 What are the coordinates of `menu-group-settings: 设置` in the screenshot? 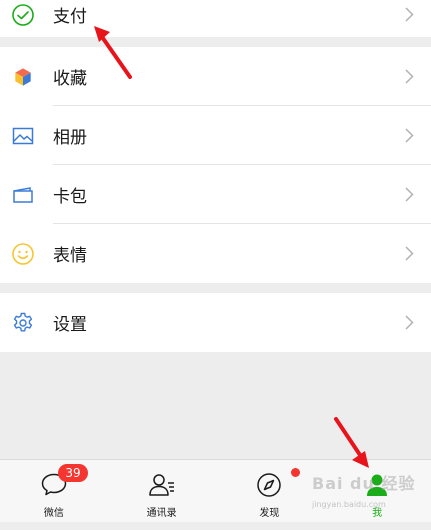 It's located at (215, 322).